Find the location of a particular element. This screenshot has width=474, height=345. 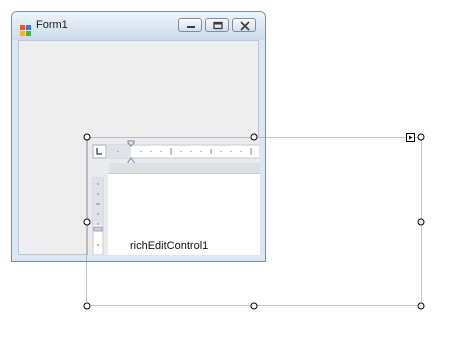

resize-handle-top-left is located at coordinates (87, 137).